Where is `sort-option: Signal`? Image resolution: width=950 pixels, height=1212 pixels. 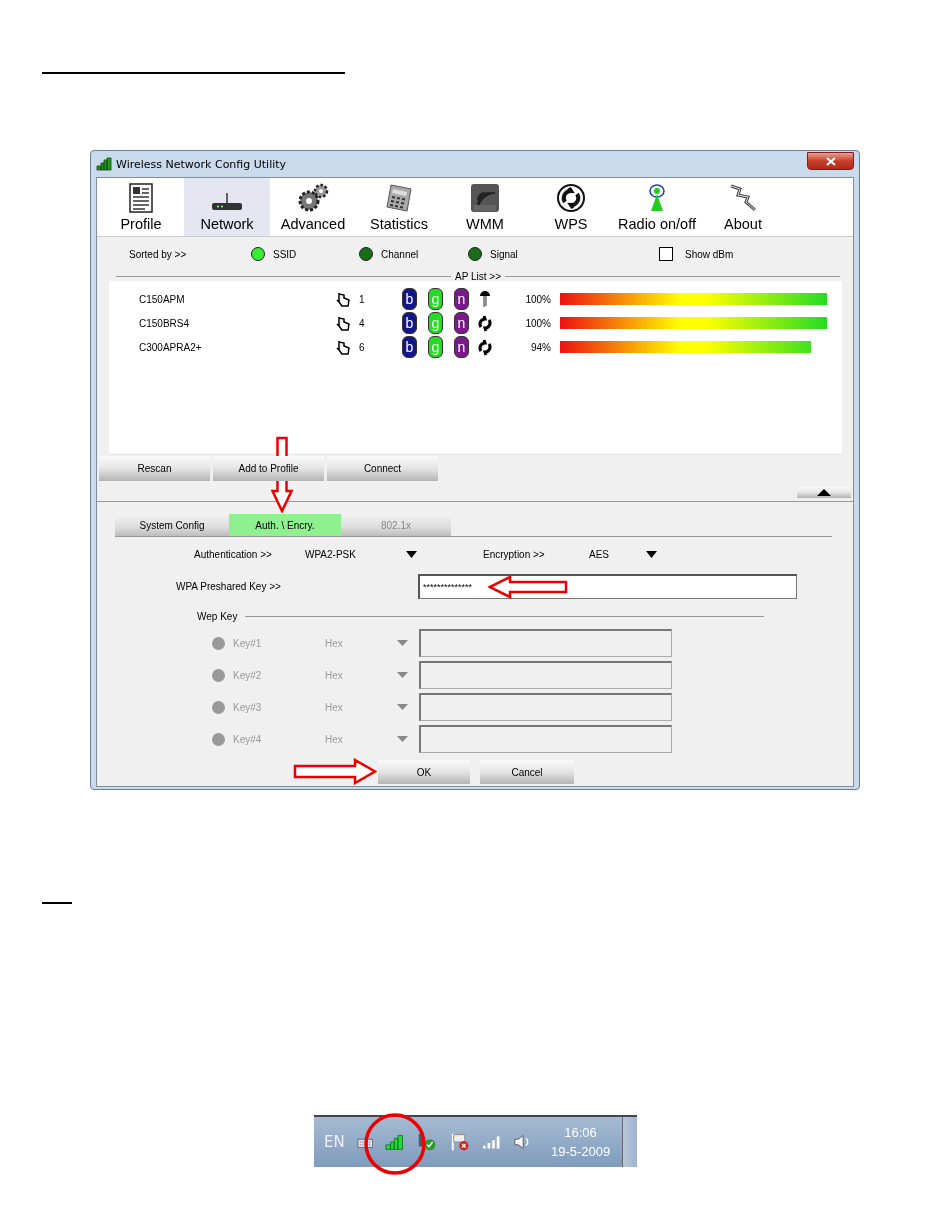
sort-option: Signal is located at coordinates (563, 254).